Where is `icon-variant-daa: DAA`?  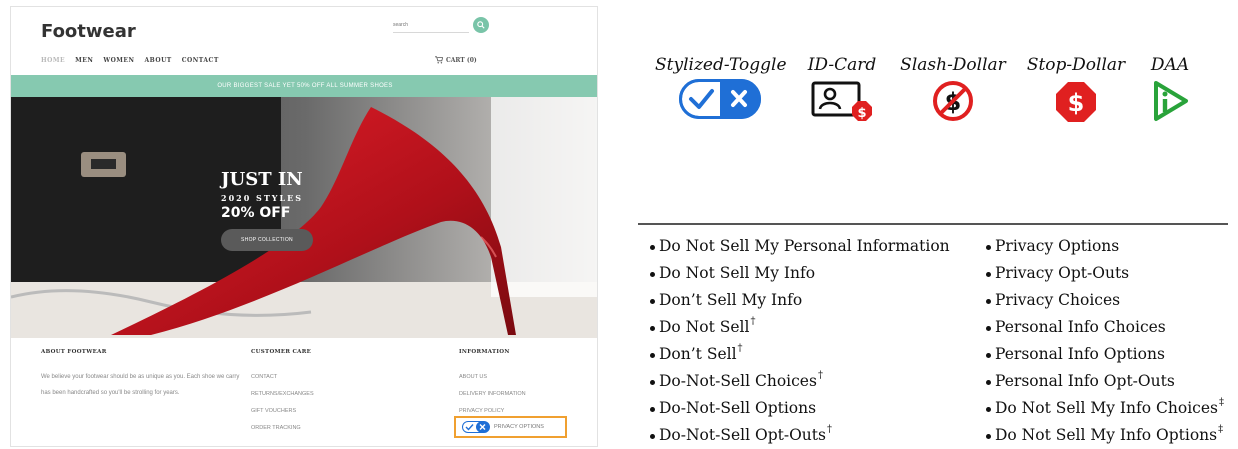
icon-variant-daa: DAA is located at coordinates (1170, 89).